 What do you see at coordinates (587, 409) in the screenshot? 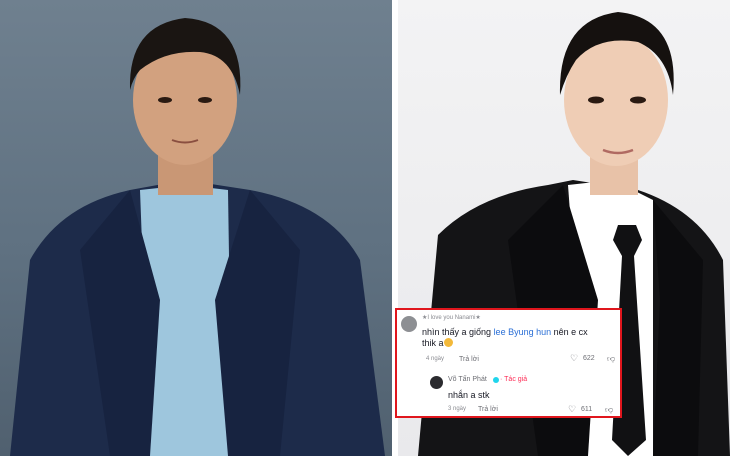
I see `reply-like-count: 611` at bounding box center [587, 409].